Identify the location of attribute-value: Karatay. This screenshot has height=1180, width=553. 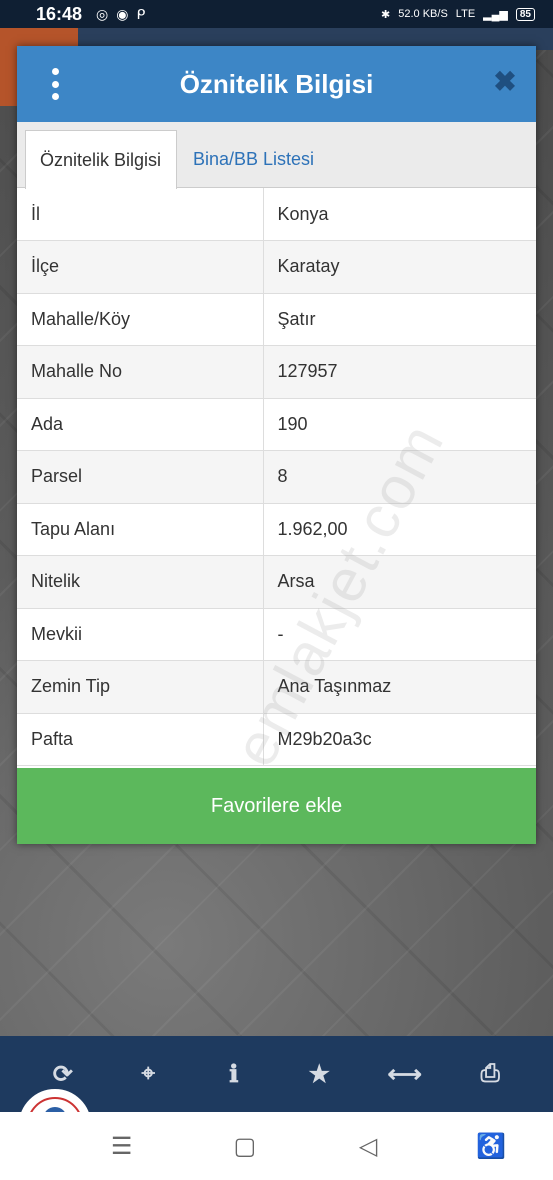
(399, 267).